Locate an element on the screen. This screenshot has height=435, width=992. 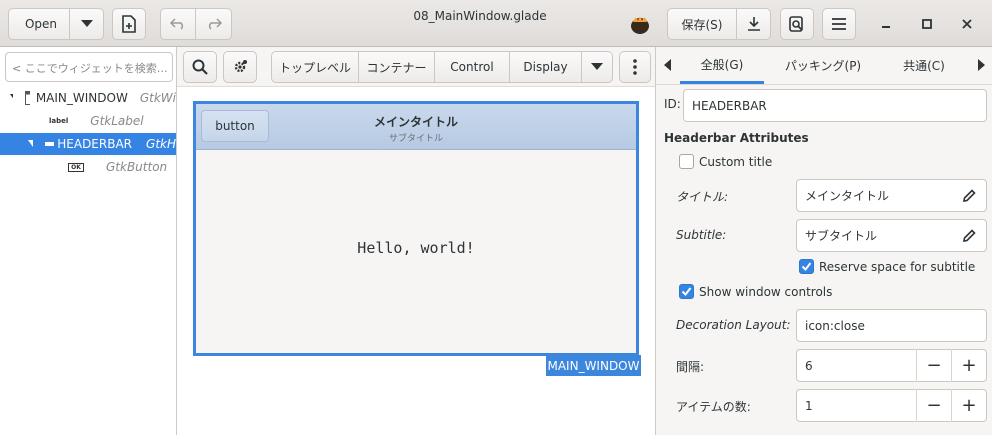
expander-down-icon is located at coordinates (31, 143).